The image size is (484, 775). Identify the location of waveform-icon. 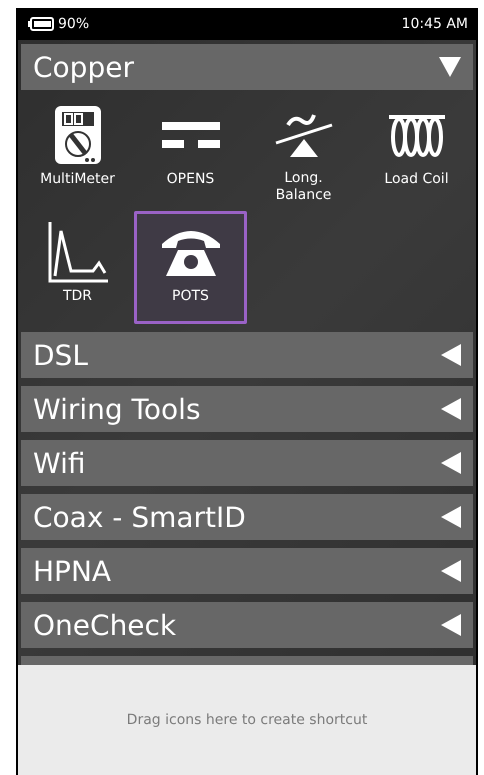
(77, 252).